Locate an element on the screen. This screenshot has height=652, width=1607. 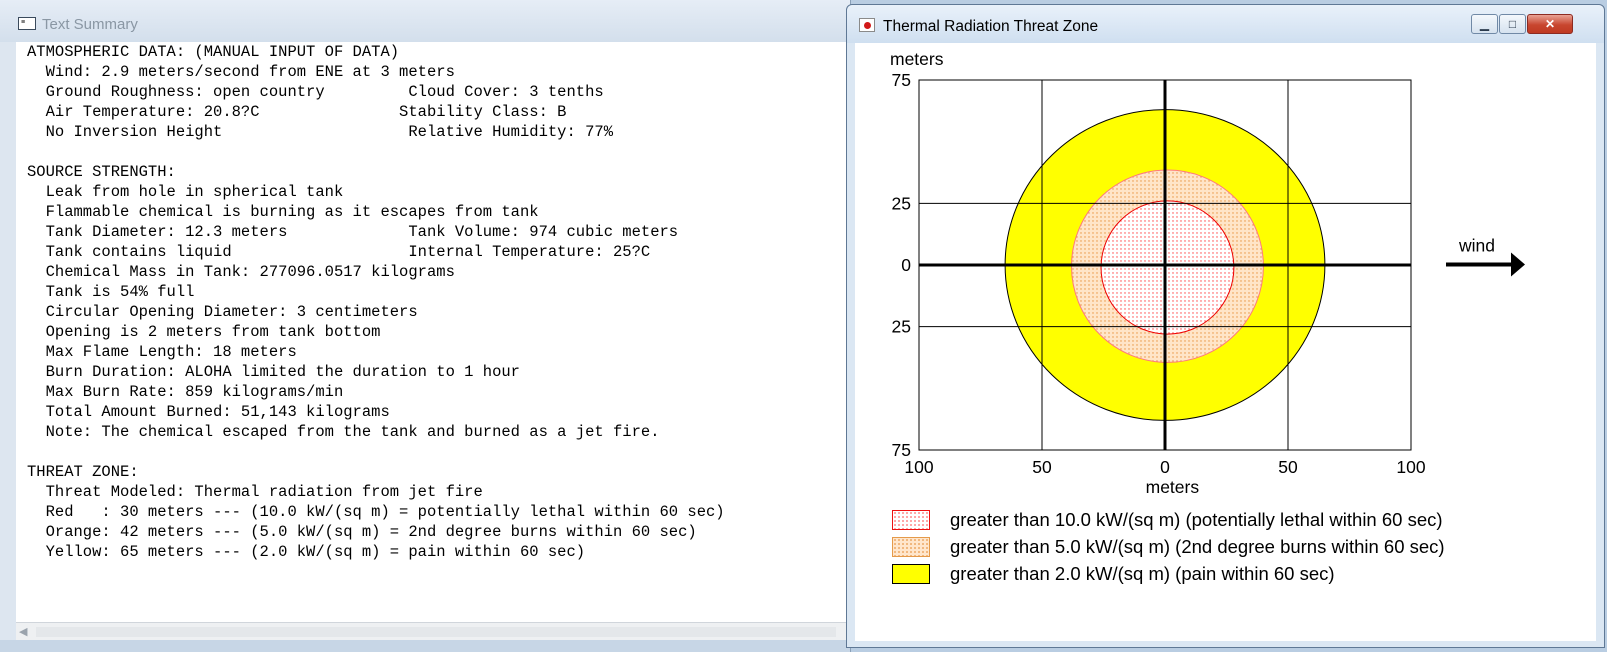
window-title: Thermal Radiation Threat Zone is located at coordinates (991, 26).